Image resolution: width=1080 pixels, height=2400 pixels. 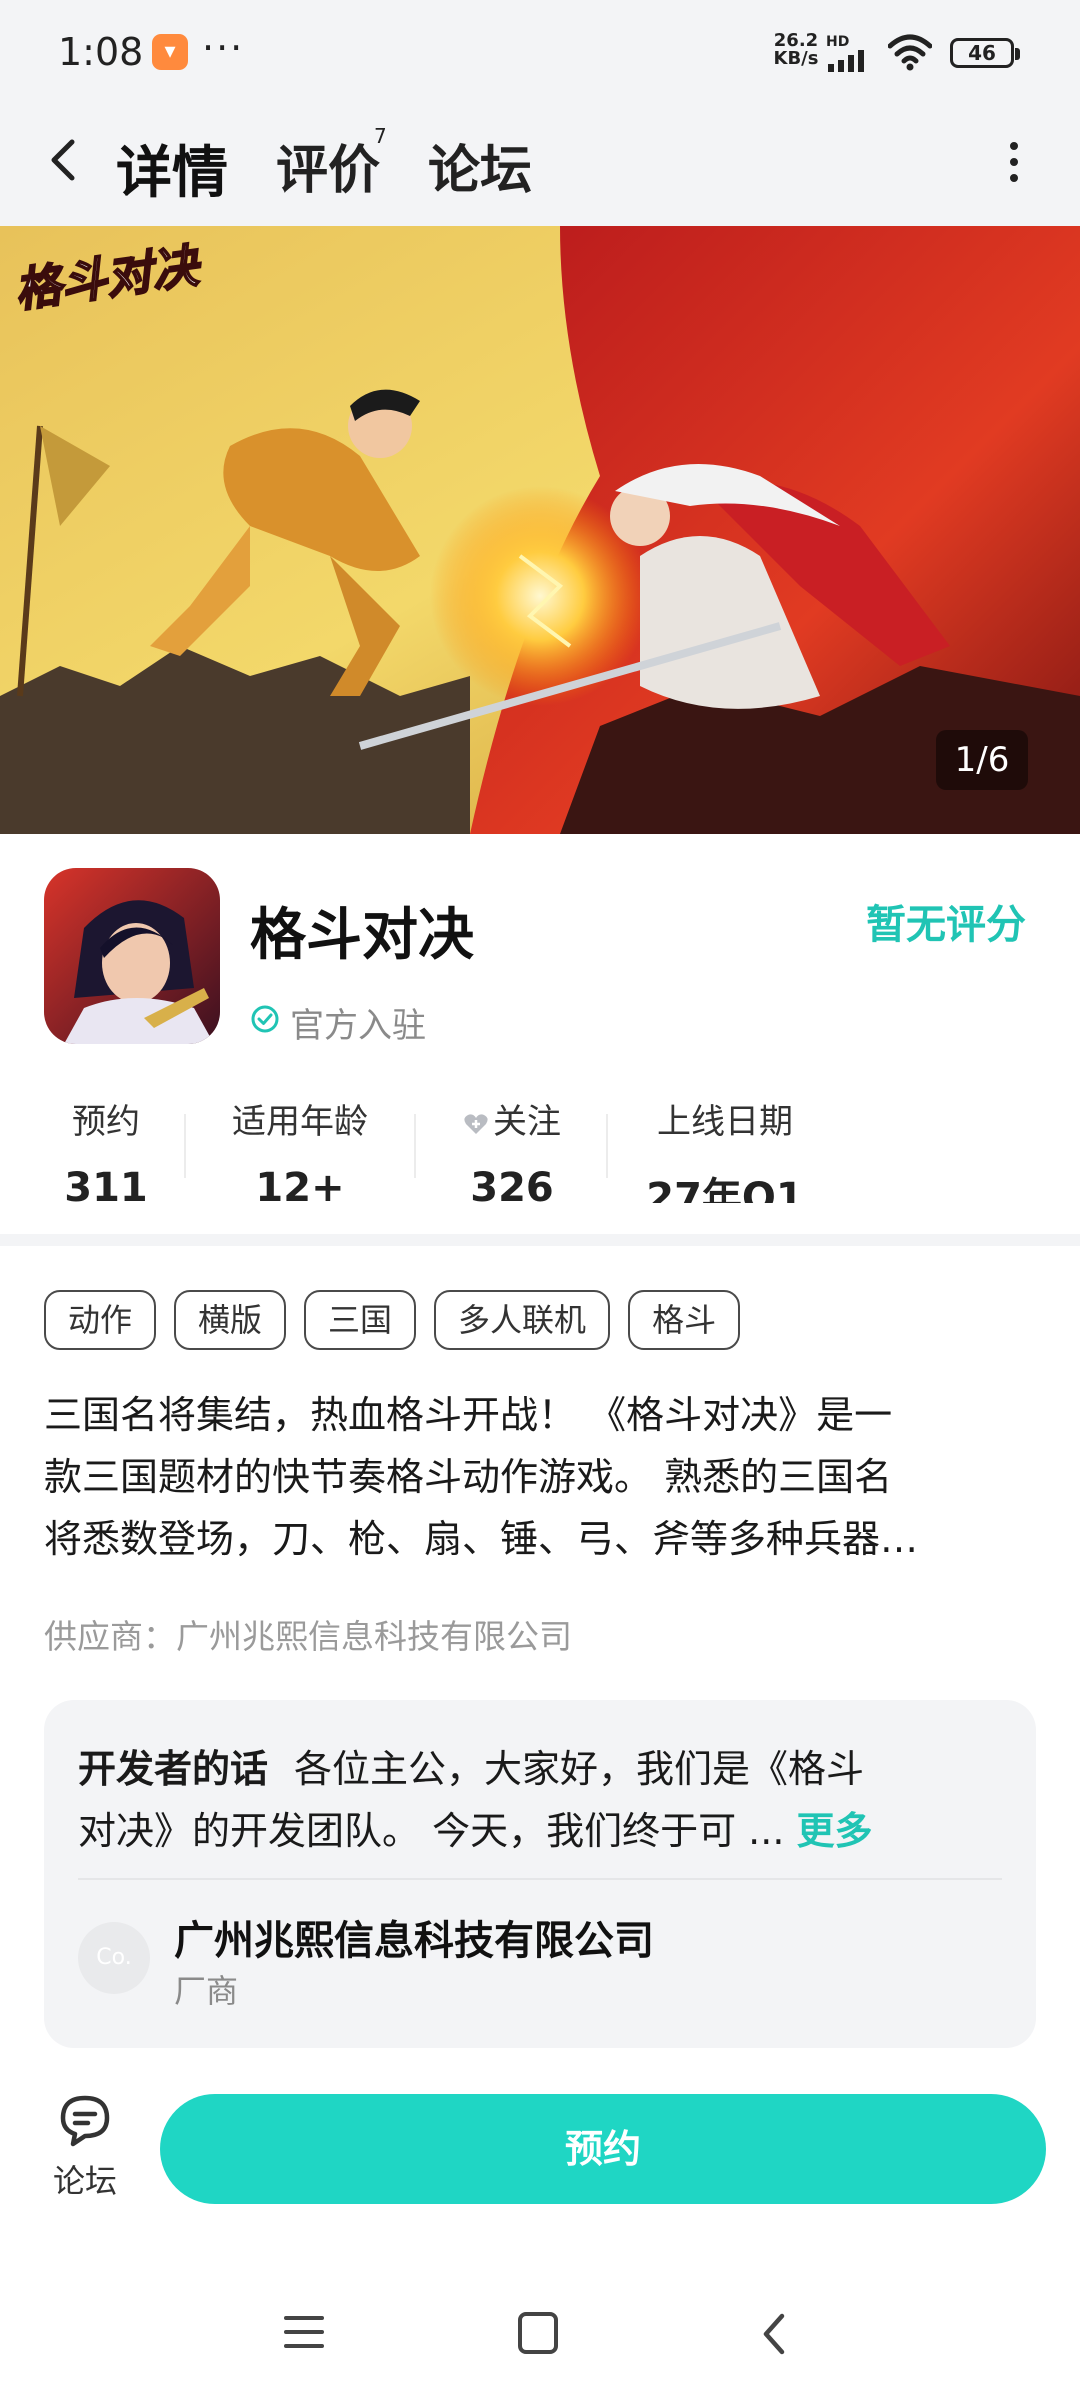 I want to click on developer-message-text: 各位主公，大家好，我们是《格斗, so click(x=579, y=1769).